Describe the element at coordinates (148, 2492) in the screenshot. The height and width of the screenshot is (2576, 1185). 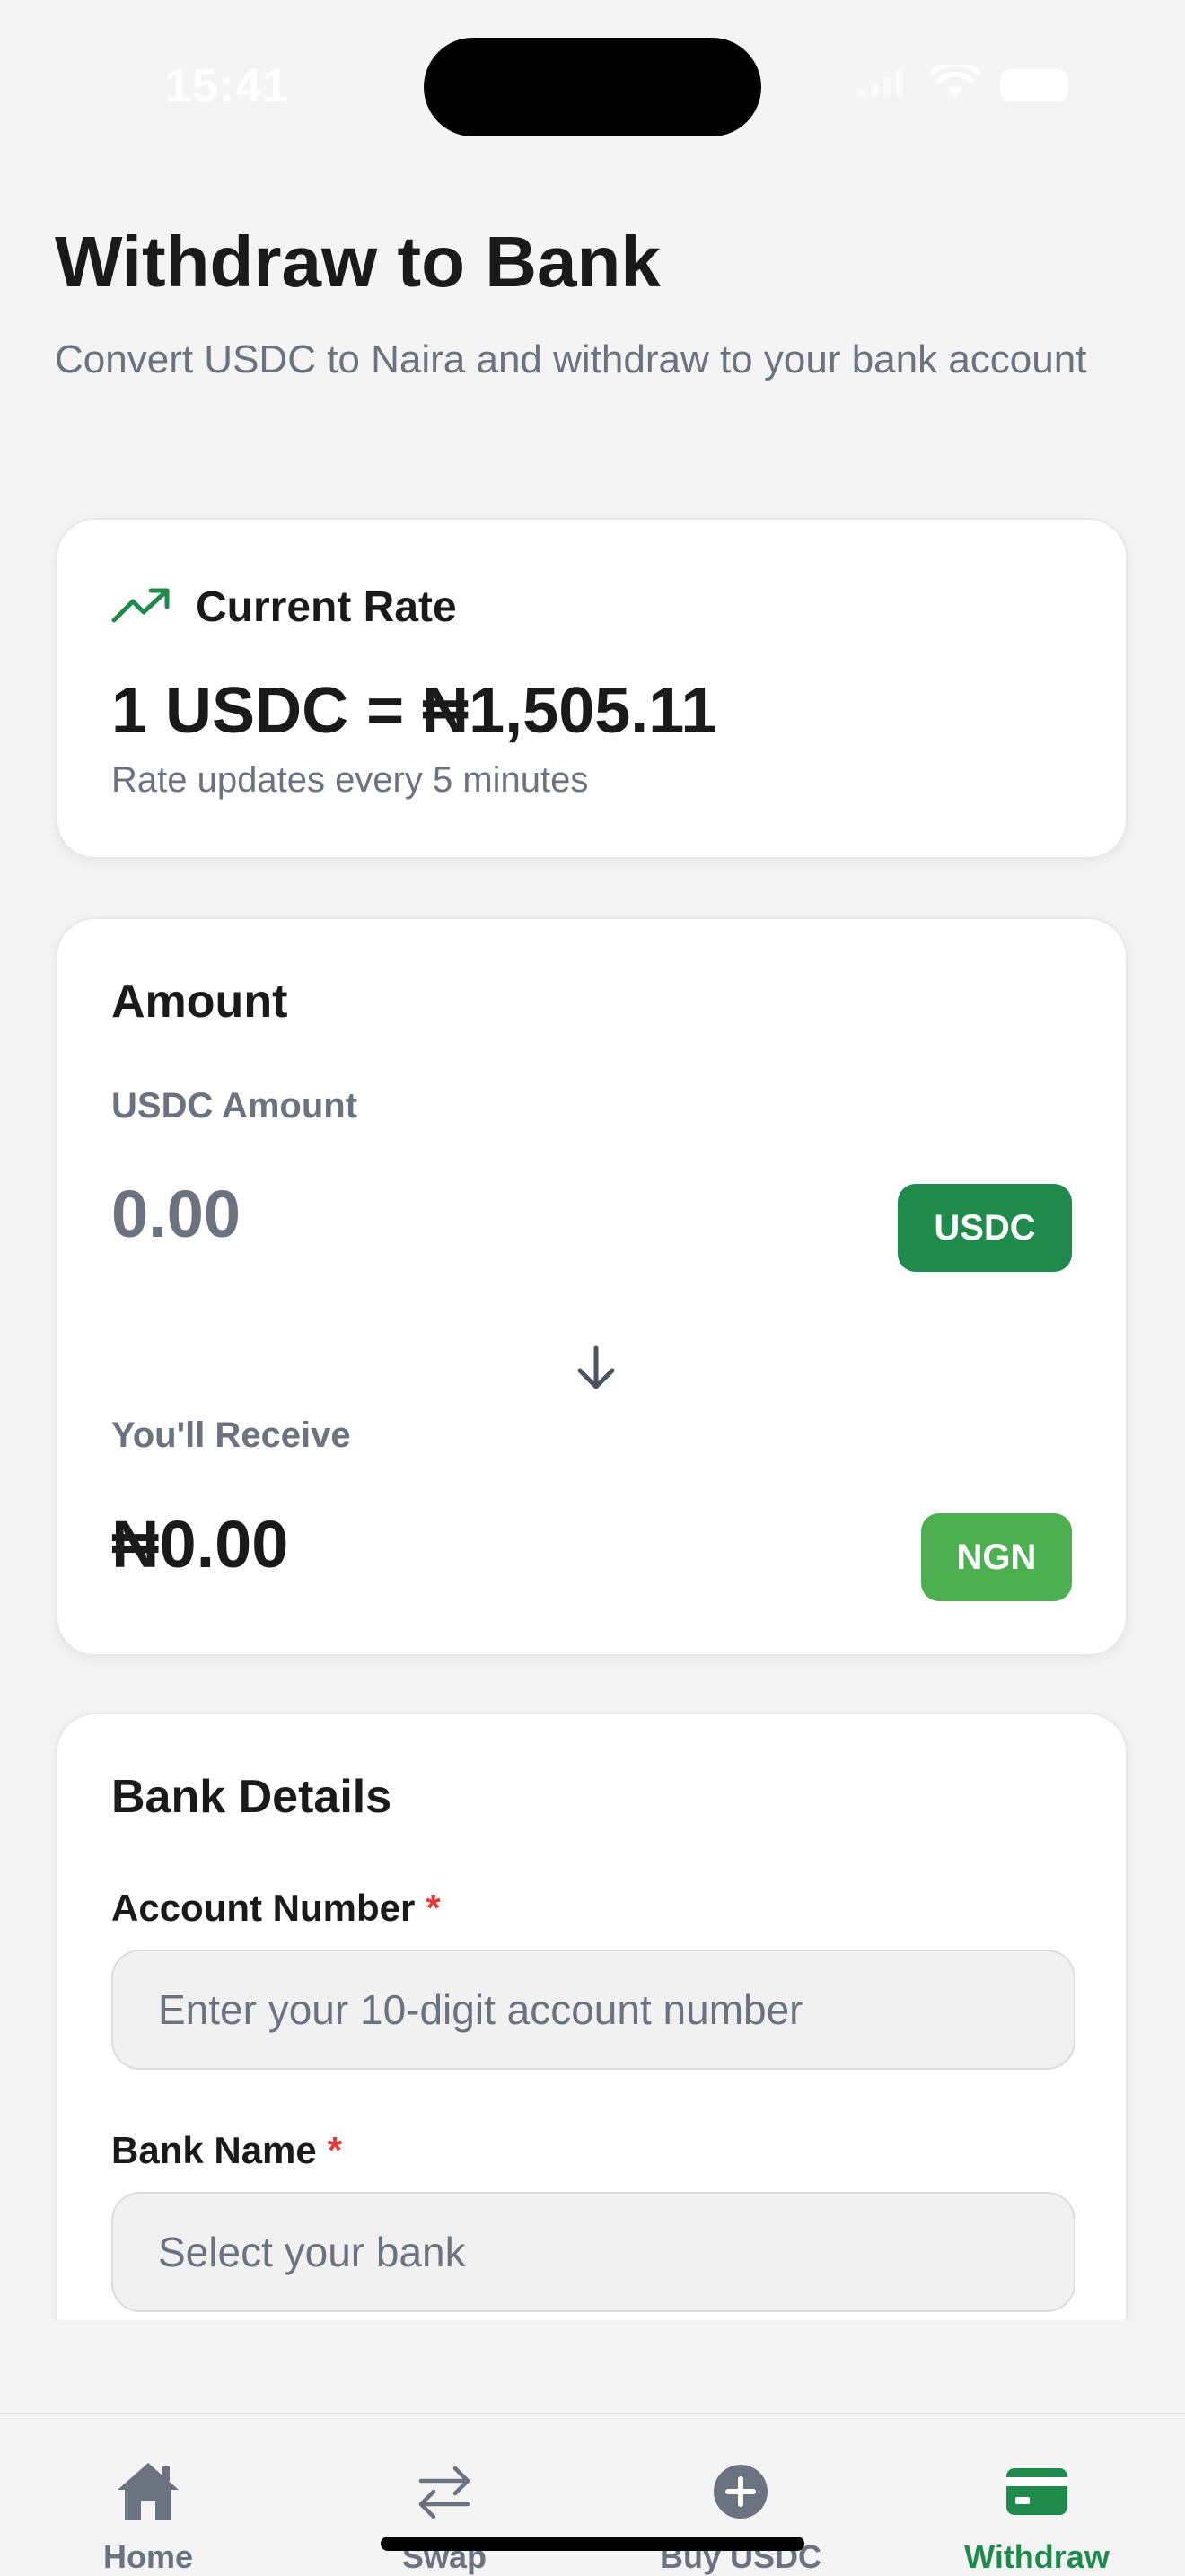
I see `home-icon` at that location.